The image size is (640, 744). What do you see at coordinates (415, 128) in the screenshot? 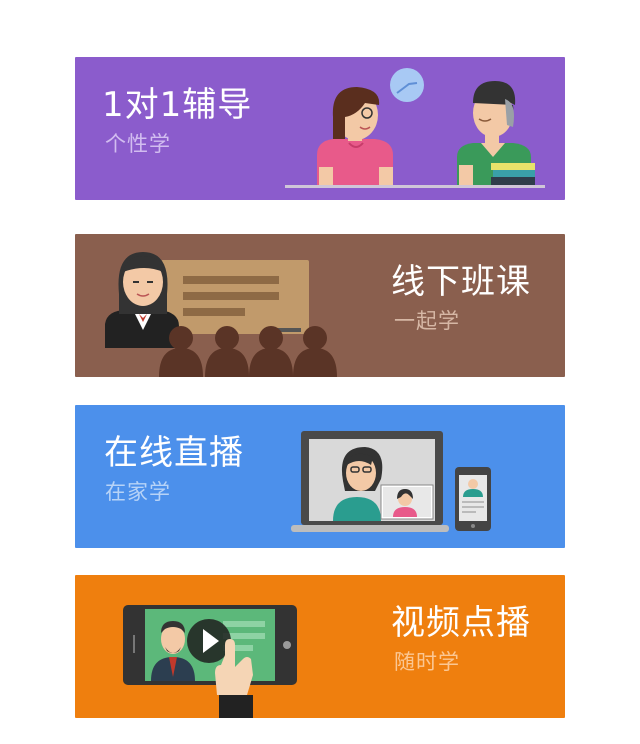
I see `tutor-student-icon` at bounding box center [415, 128].